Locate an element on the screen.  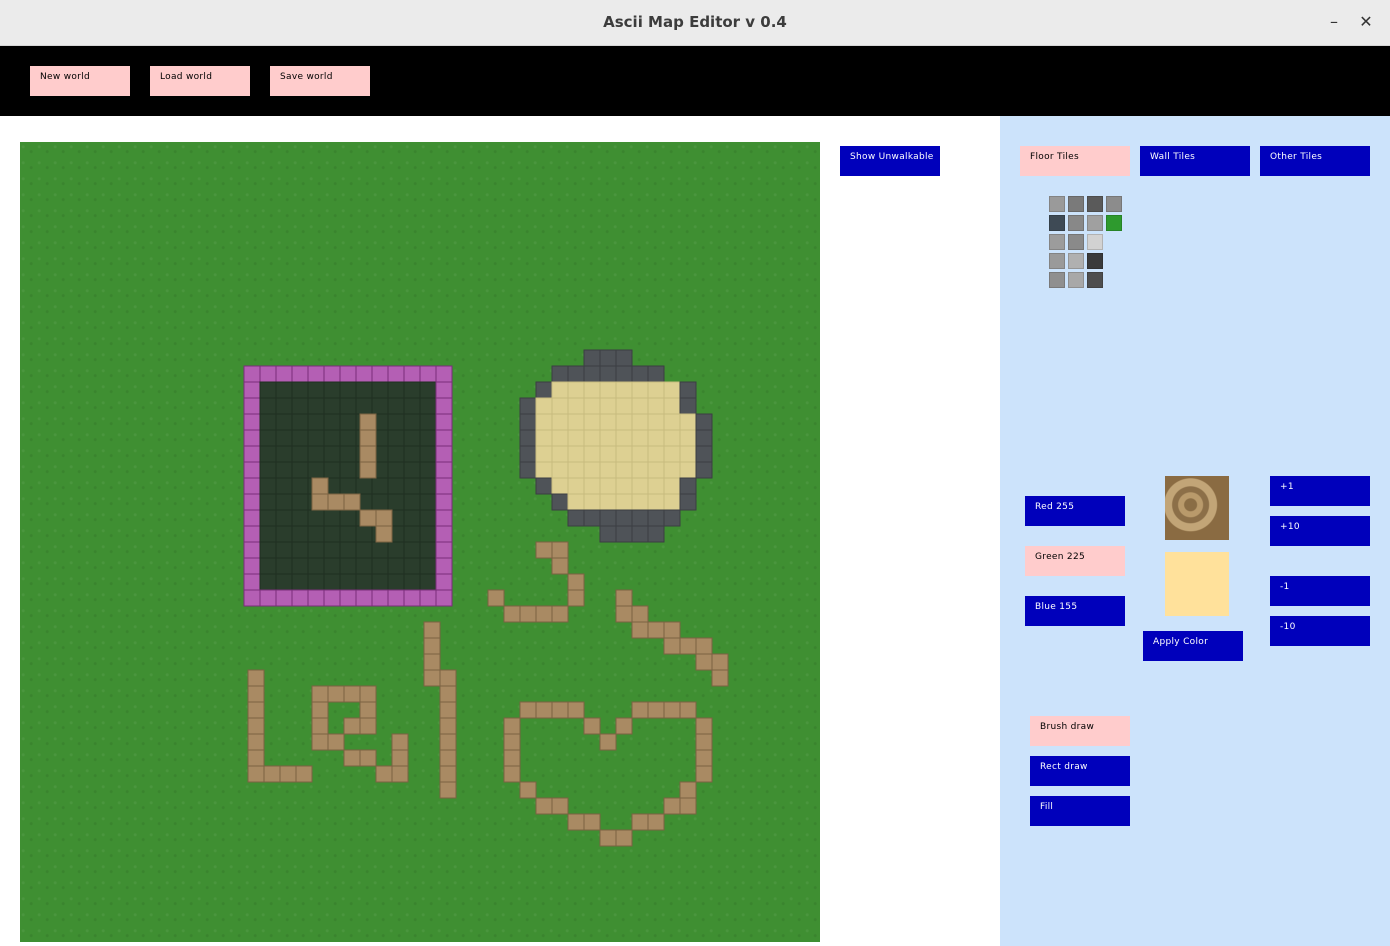
tab-other-tiles: Other Tiles is located at coordinates (1315, 161).